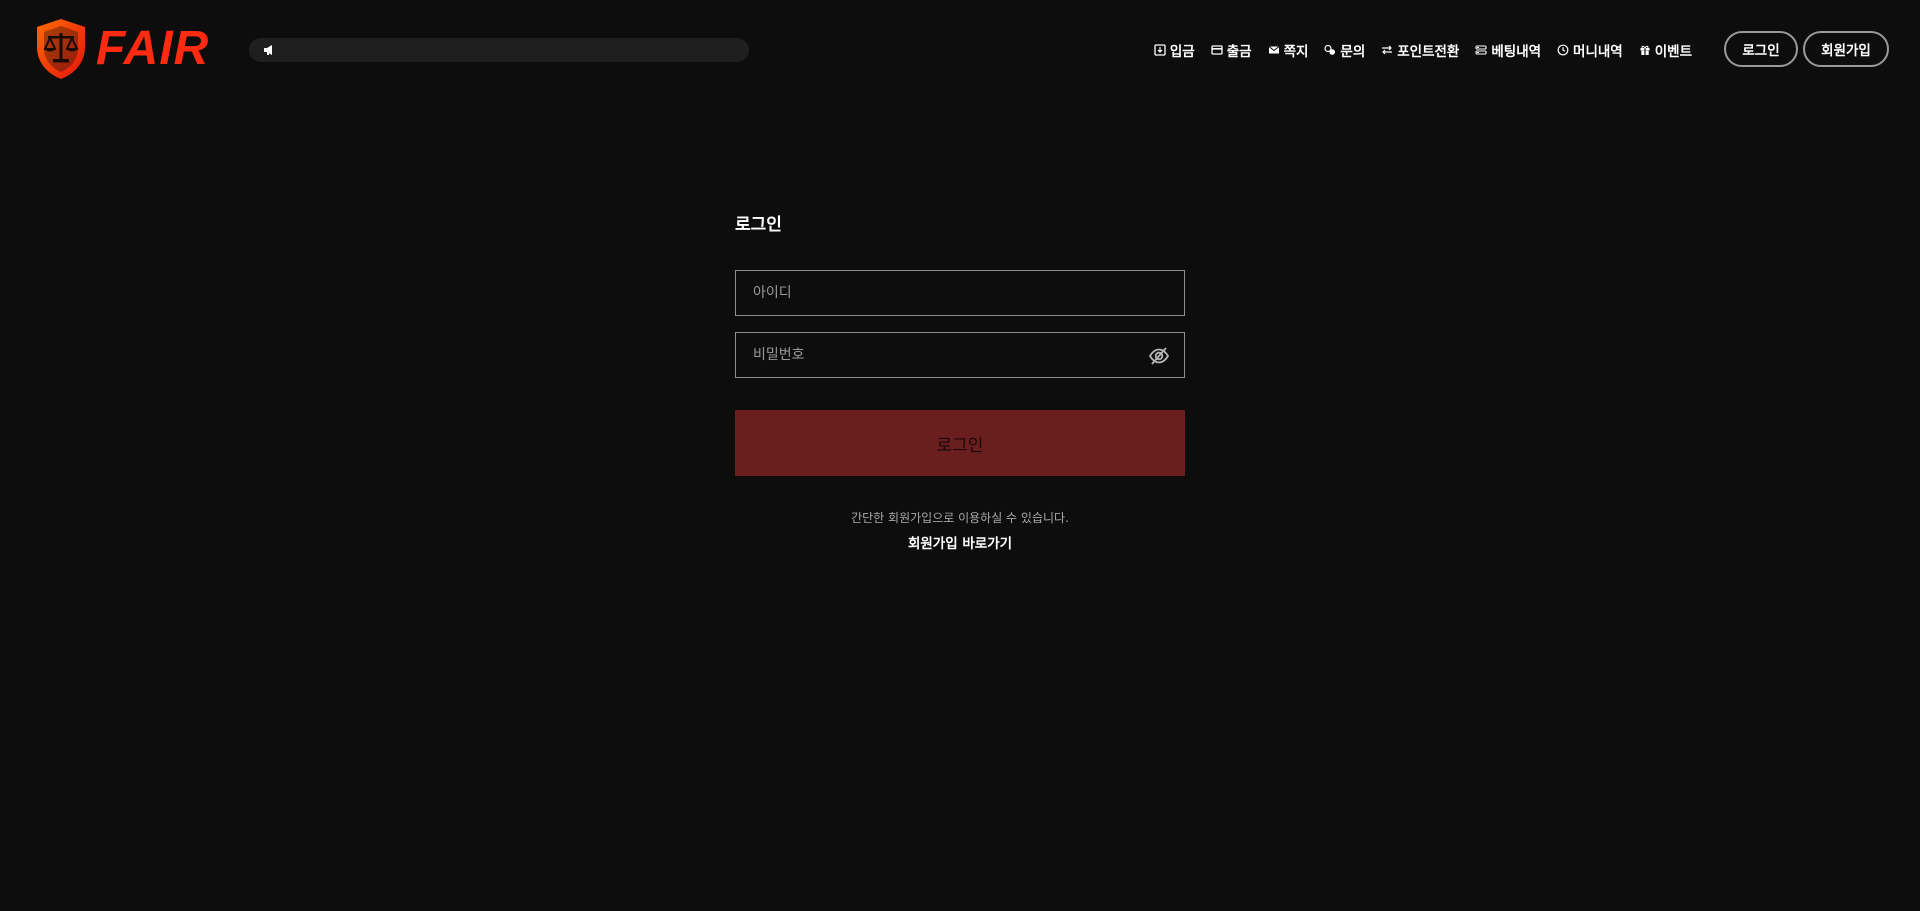 This screenshot has width=1920, height=911. Describe the element at coordinates (1239, 52) in the screenshot. I see `nav-label: 출금` at that location.